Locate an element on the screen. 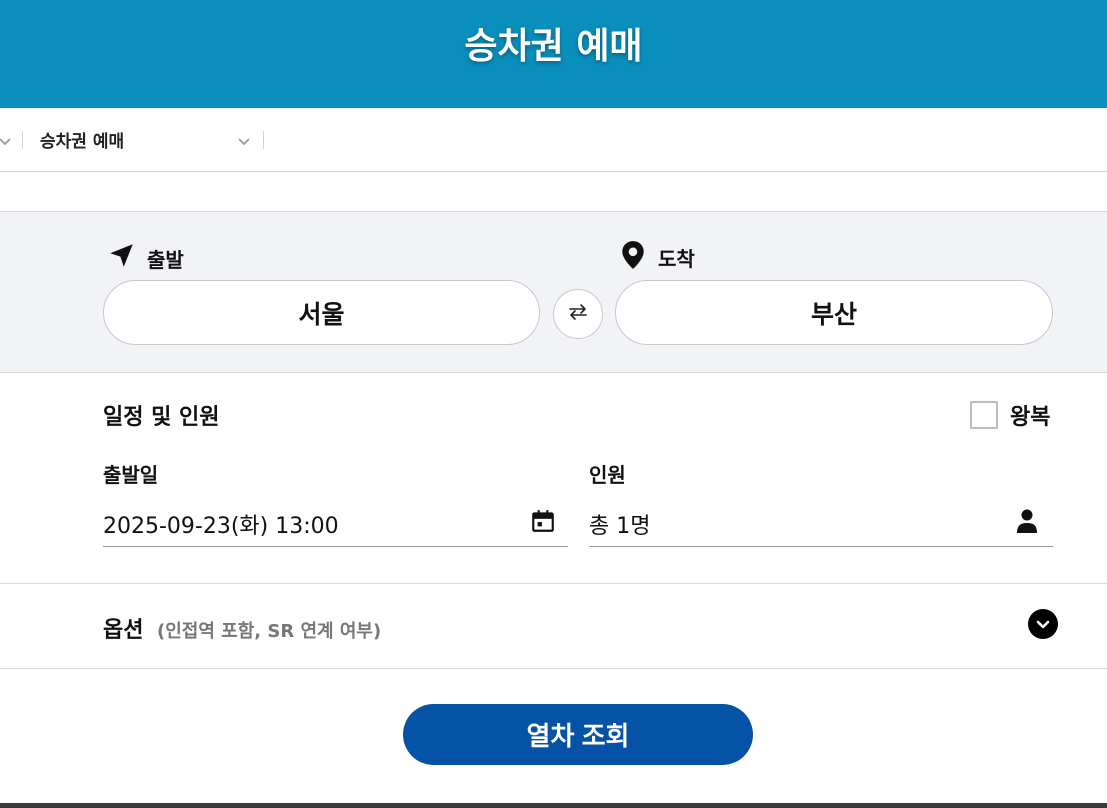  chevron-down-icon is located at coordinates (6, 140).